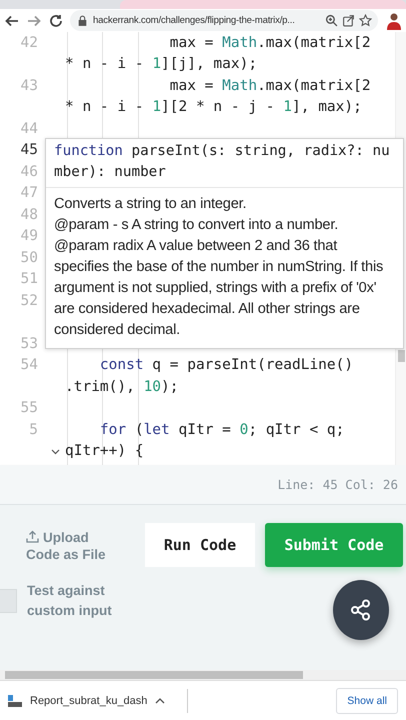 This screenshot has width=406, height=720. I want to click on upload-button: Upload Code as File, so click(60, 546).